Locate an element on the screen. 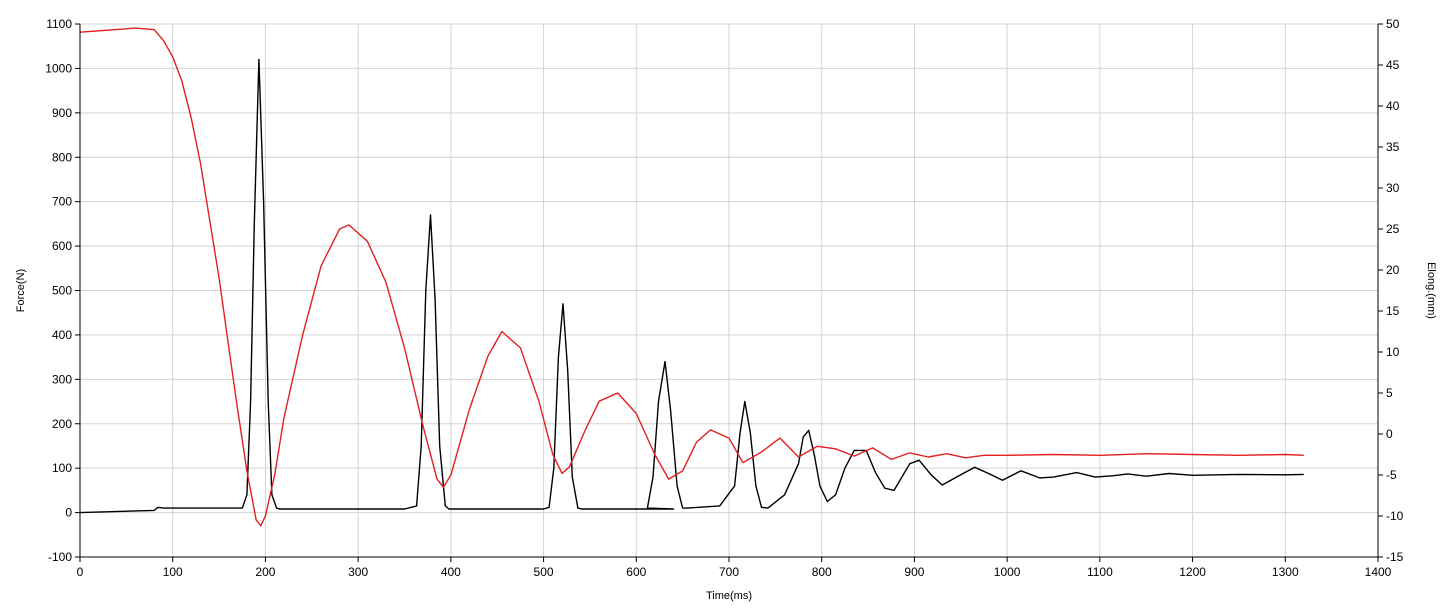  x-tick-label-4: 400 is located at coordinates (451, 572).